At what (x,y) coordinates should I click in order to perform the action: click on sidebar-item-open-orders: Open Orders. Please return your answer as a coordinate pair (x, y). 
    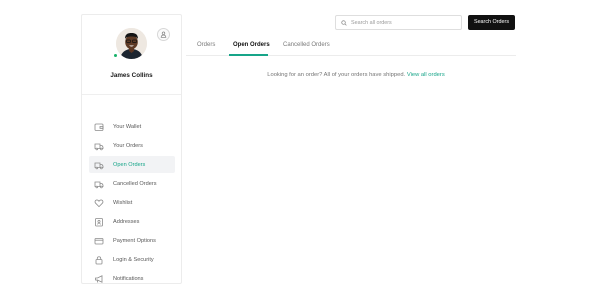
    Looking at the image, I should click on (132, 164).